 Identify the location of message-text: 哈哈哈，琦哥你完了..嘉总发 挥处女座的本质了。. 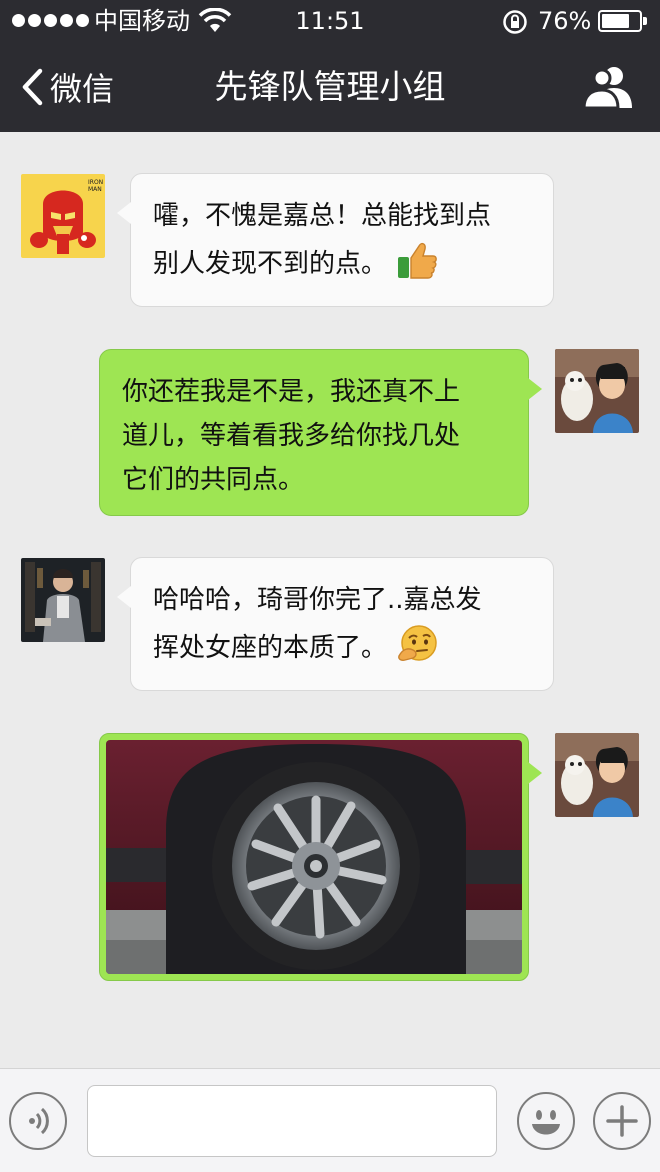
(342, 614).